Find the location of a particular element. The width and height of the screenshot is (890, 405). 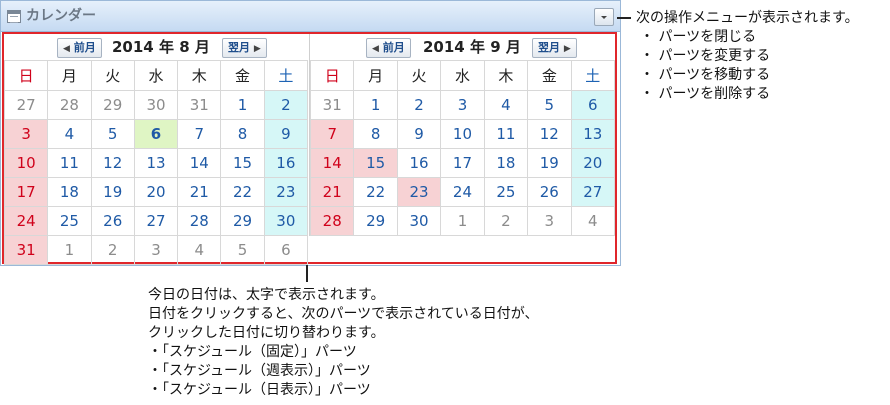

weekday-header: 火 is located at coordinates (419, 75).